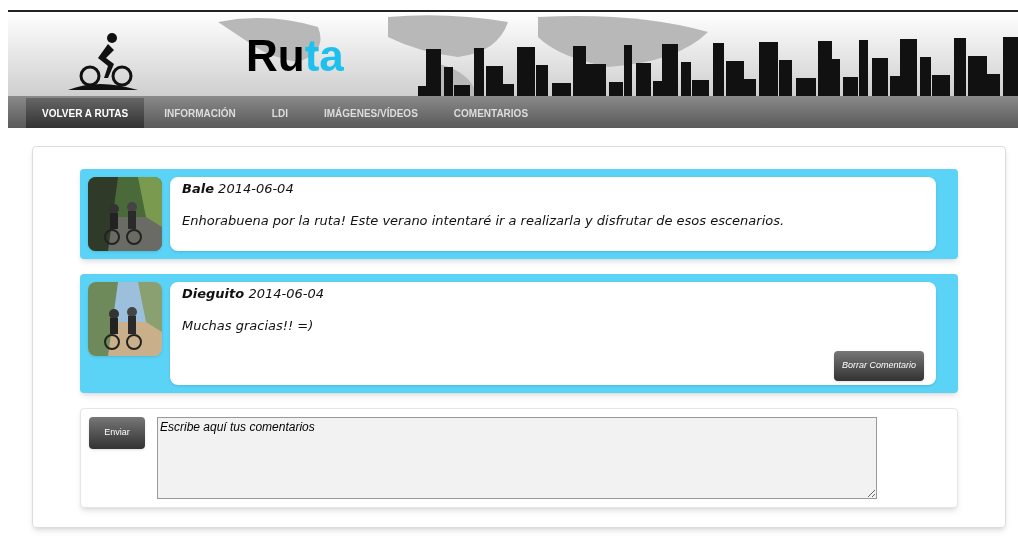 The image size is (1018, 548). What do you see at coordinates (370, 113) in the screenshot?
I see `nav-tab: IMÁGENES/VÍDEOS` at bounding box center [370, 113].